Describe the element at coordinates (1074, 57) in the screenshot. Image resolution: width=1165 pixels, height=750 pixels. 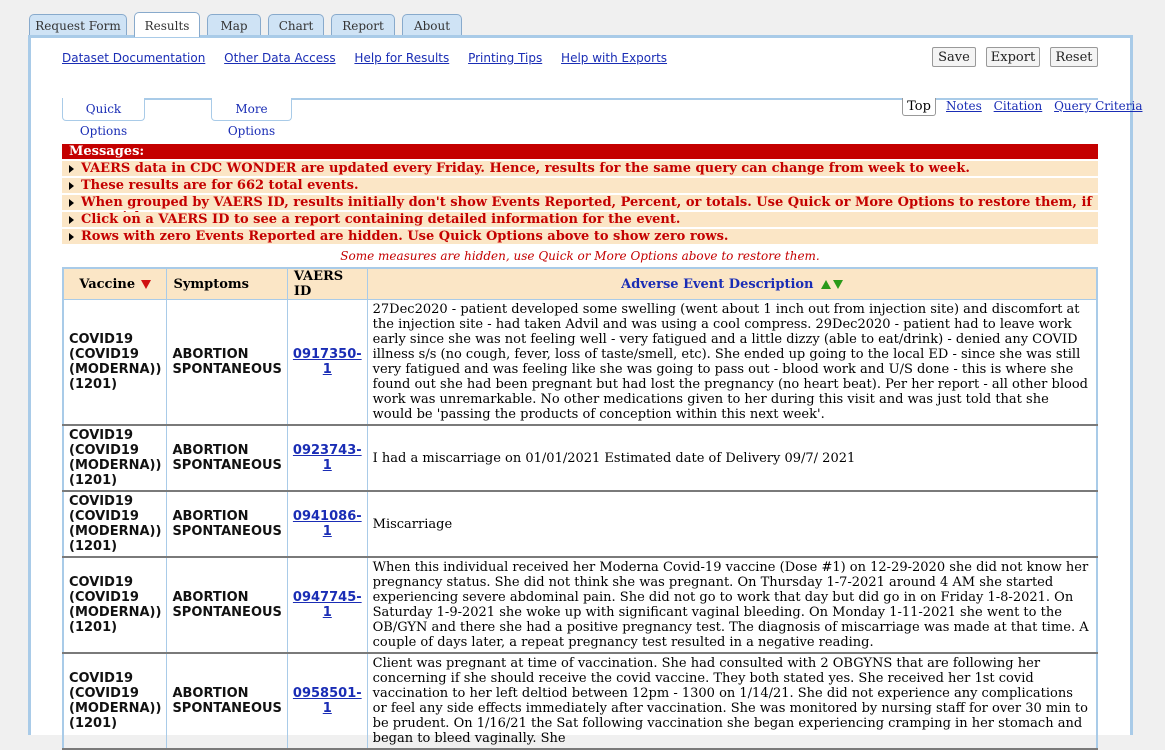
I see `reset-button: Reset` at that location.